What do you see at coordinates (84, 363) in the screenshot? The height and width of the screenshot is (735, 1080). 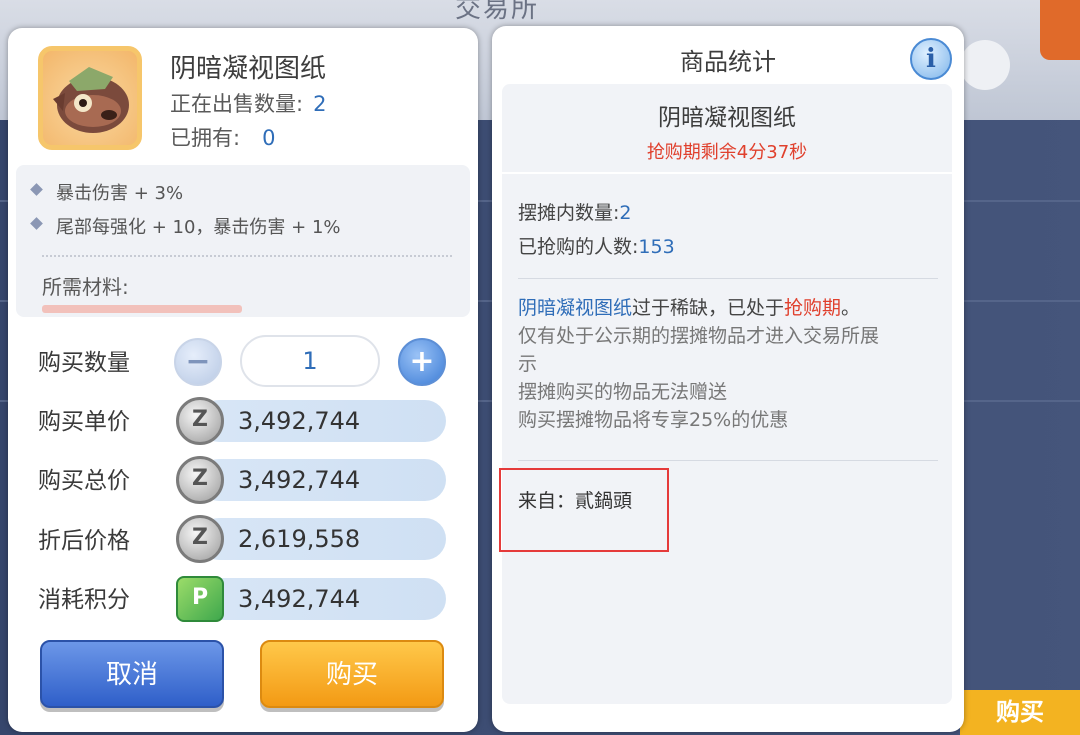 I see `quantity-label: 购买数量` at bounding box center [84, 363].